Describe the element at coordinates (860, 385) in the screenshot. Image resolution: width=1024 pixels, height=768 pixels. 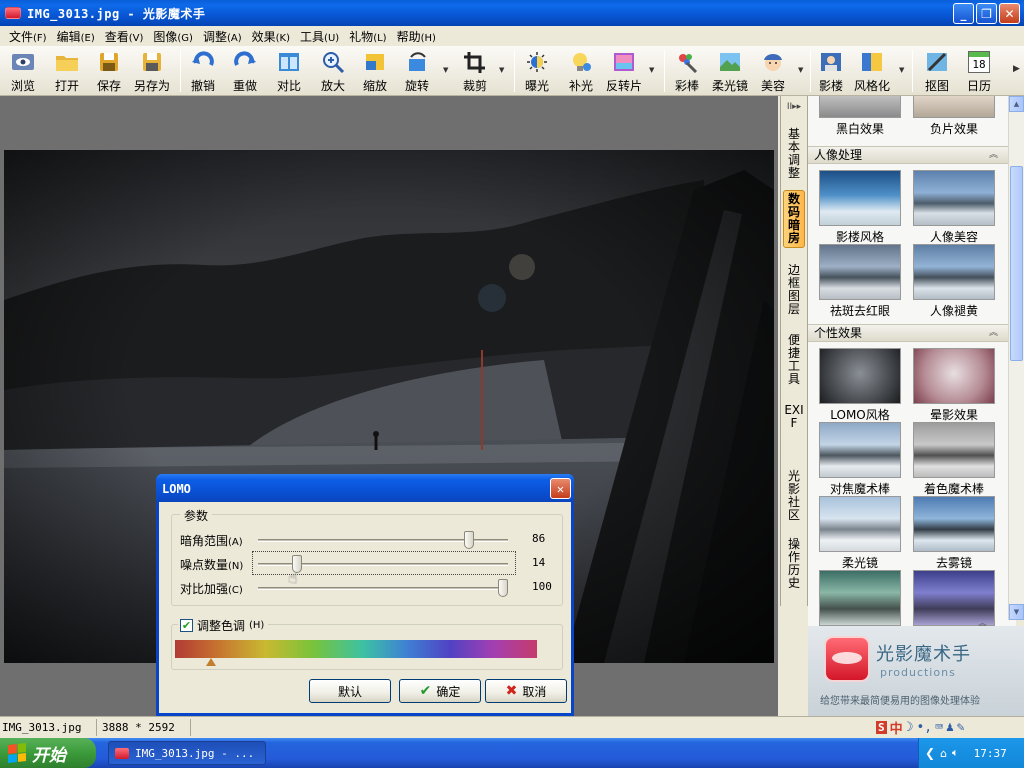
I see `effect-lomo: LOMO风格` at that location.